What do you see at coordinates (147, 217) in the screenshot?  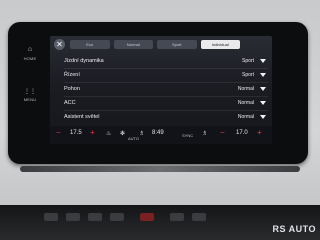 I see `hazard-button` at bounding box center [147, 217].